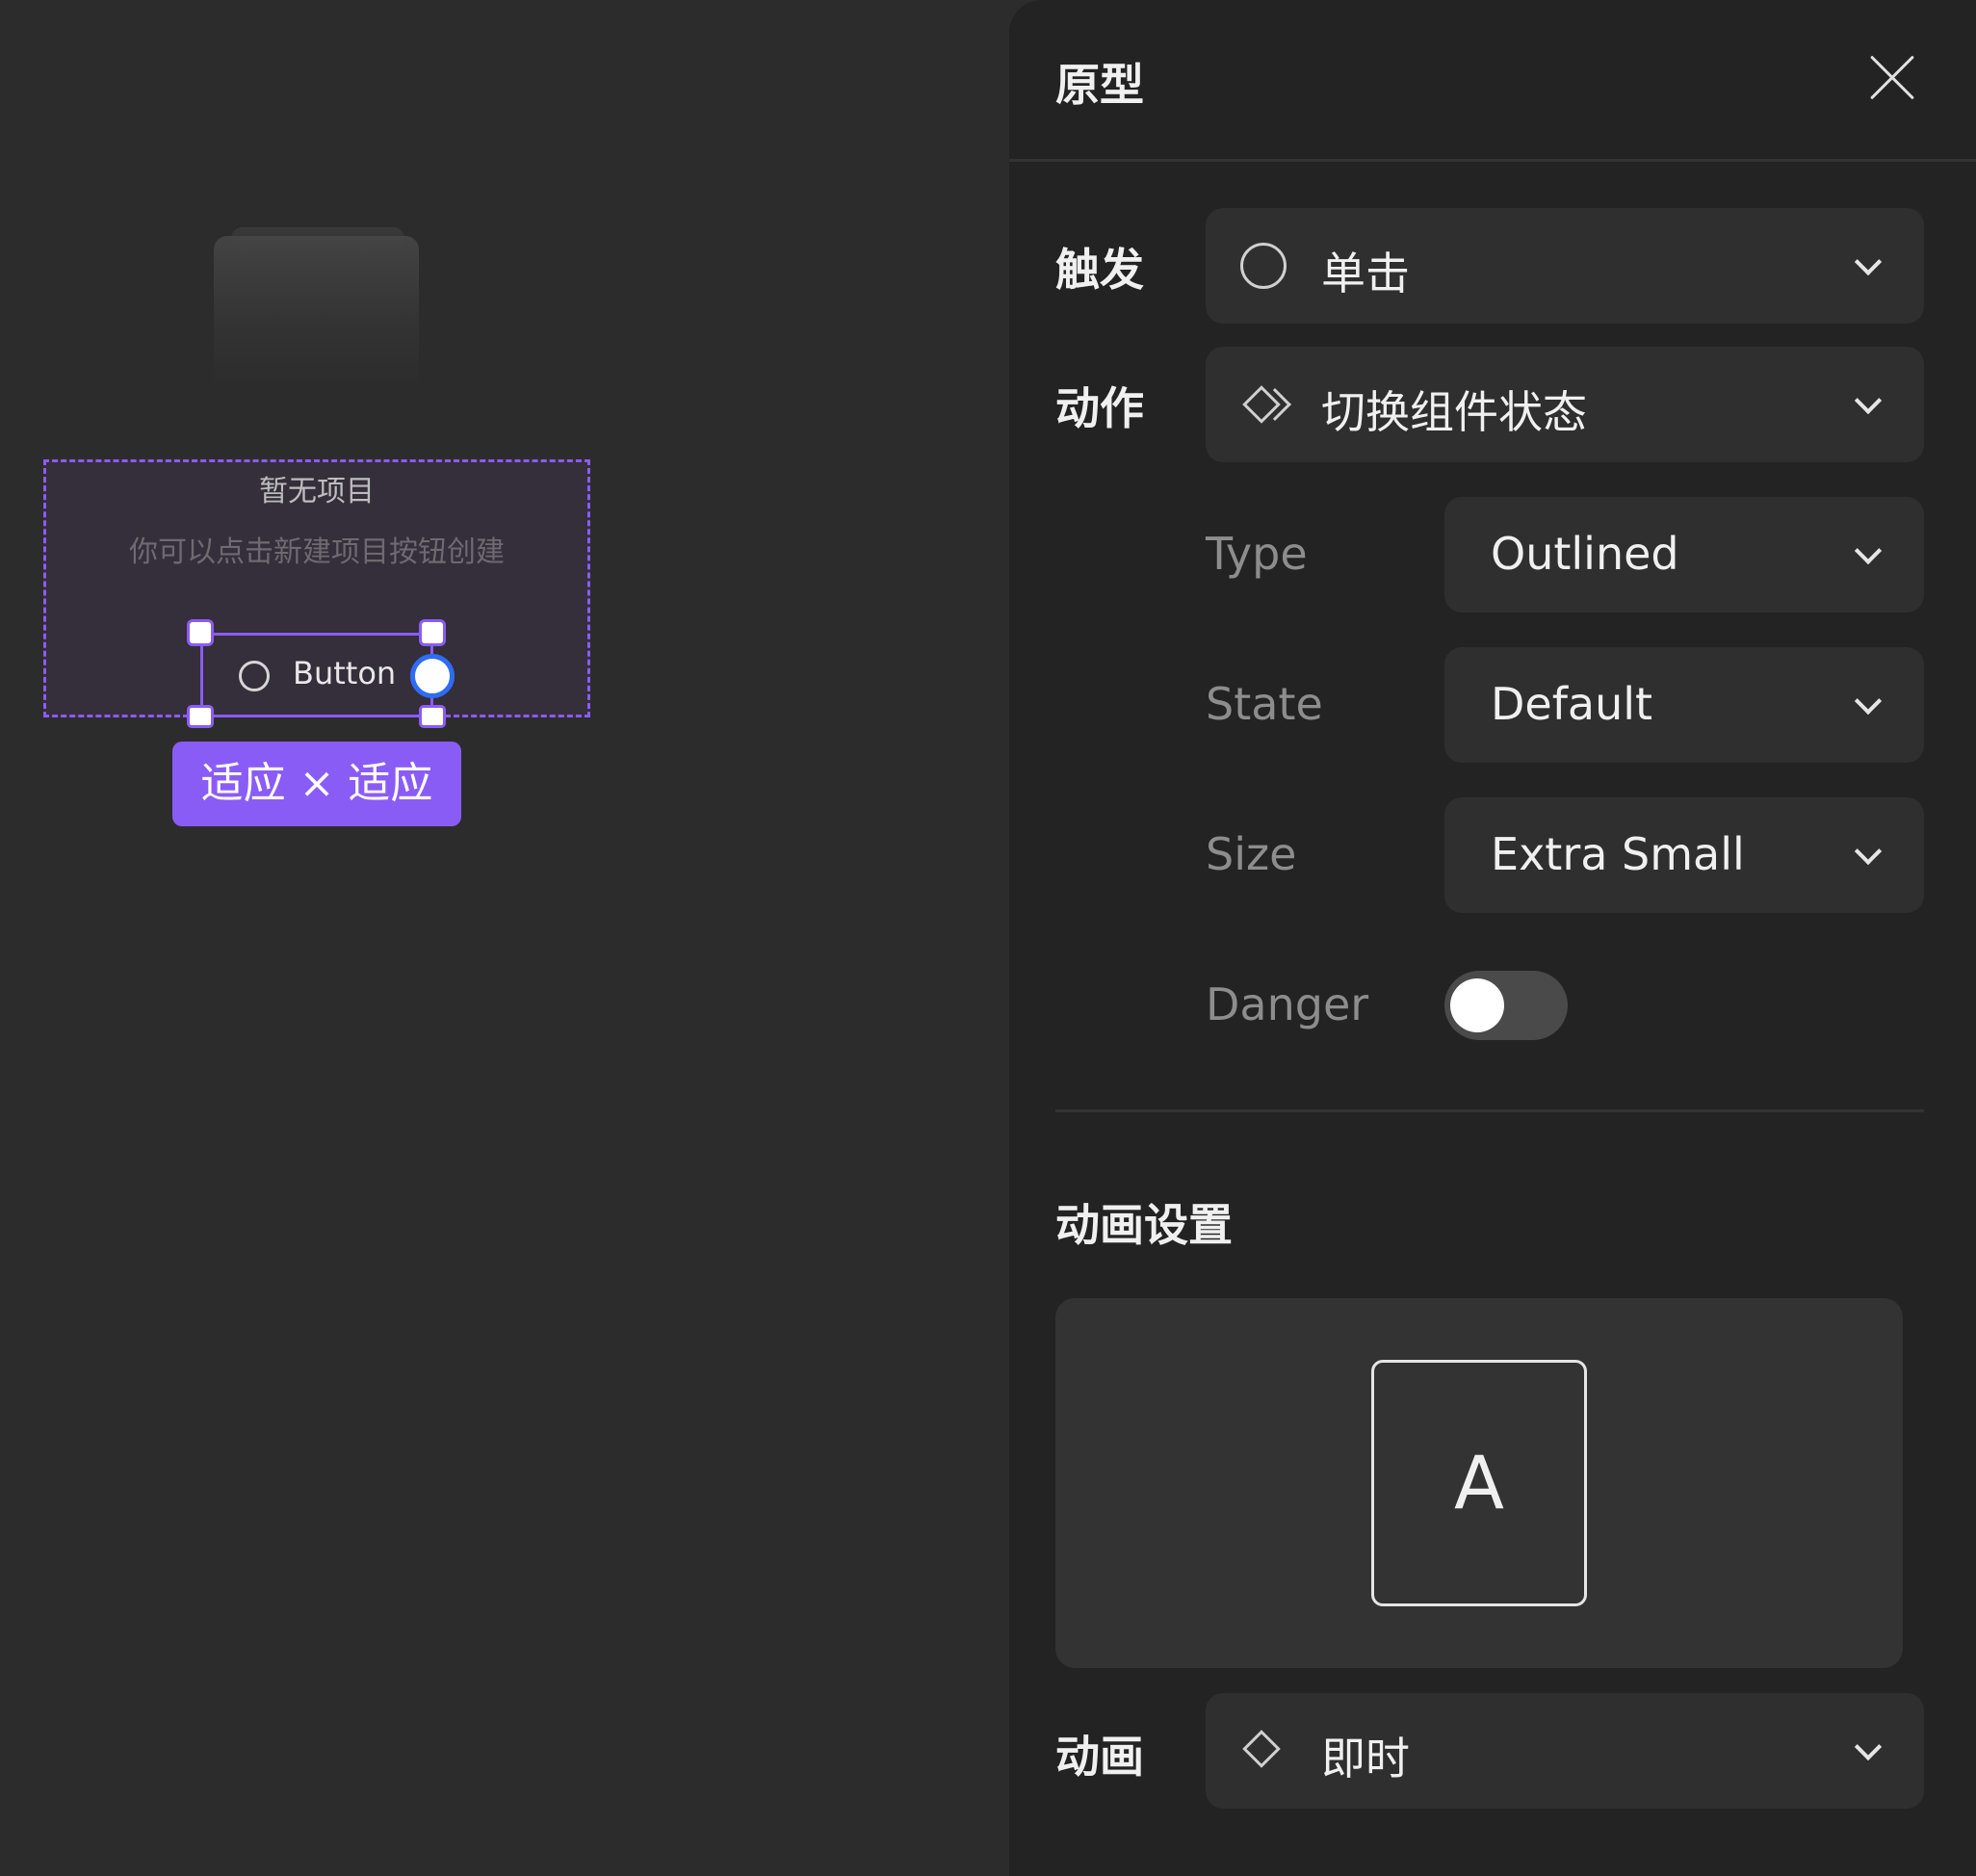 This screenshot has width=1976, height=1876. What do you see at coordinates (1565, 266) in the screenshot?
I see `trigger-select` at bounding box center [1565, 266].